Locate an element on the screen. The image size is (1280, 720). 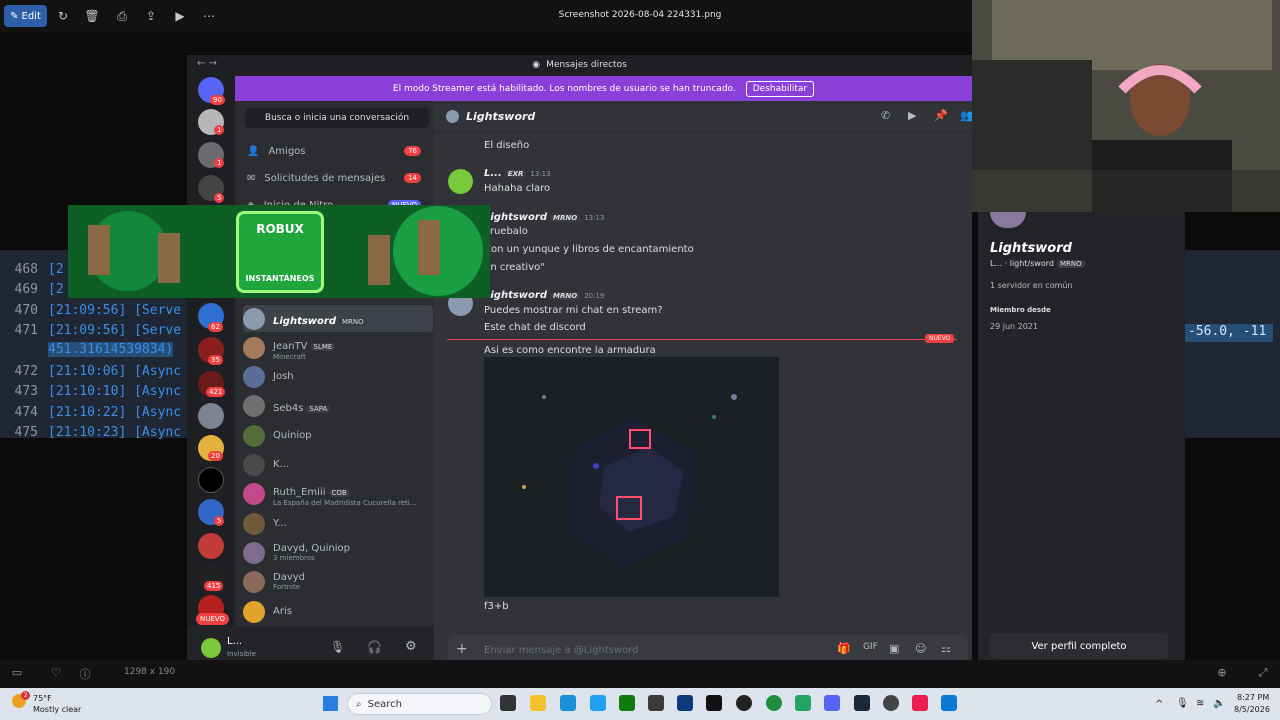
info-icon: ⓘ is located at coordinates (85, 673).